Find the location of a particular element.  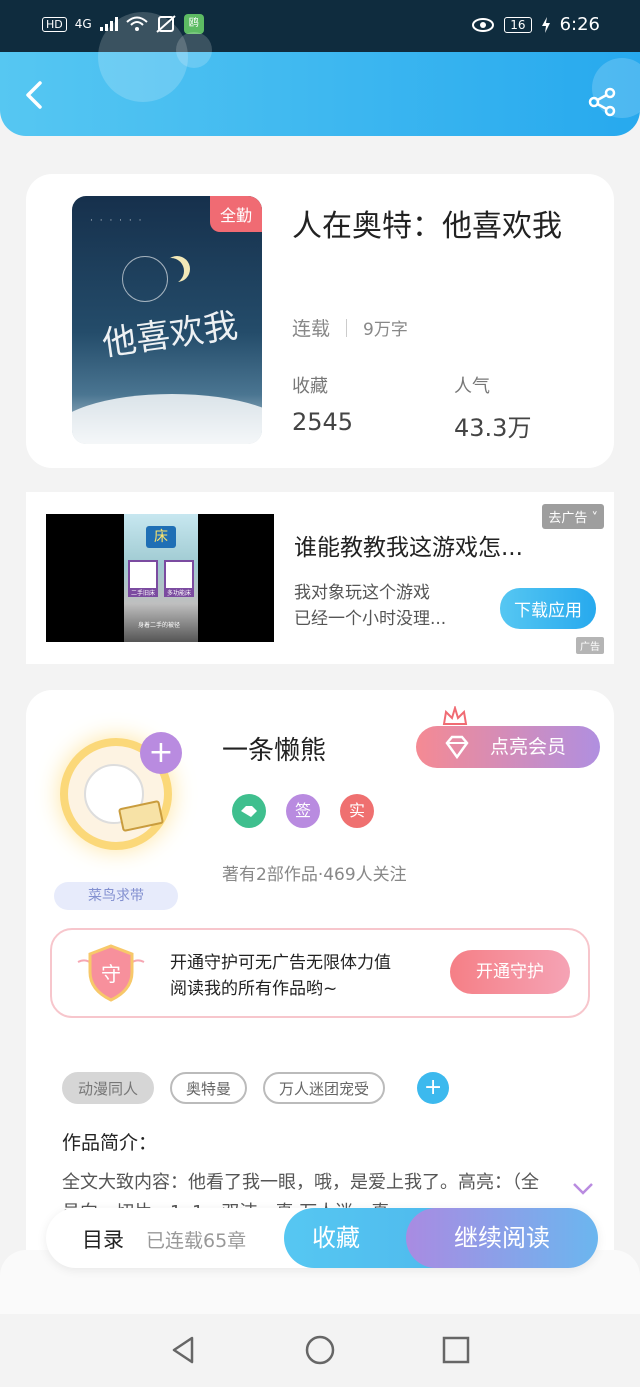

guard-line: 阅读我的所有作品哟~ is located at coordinates (254, 989).